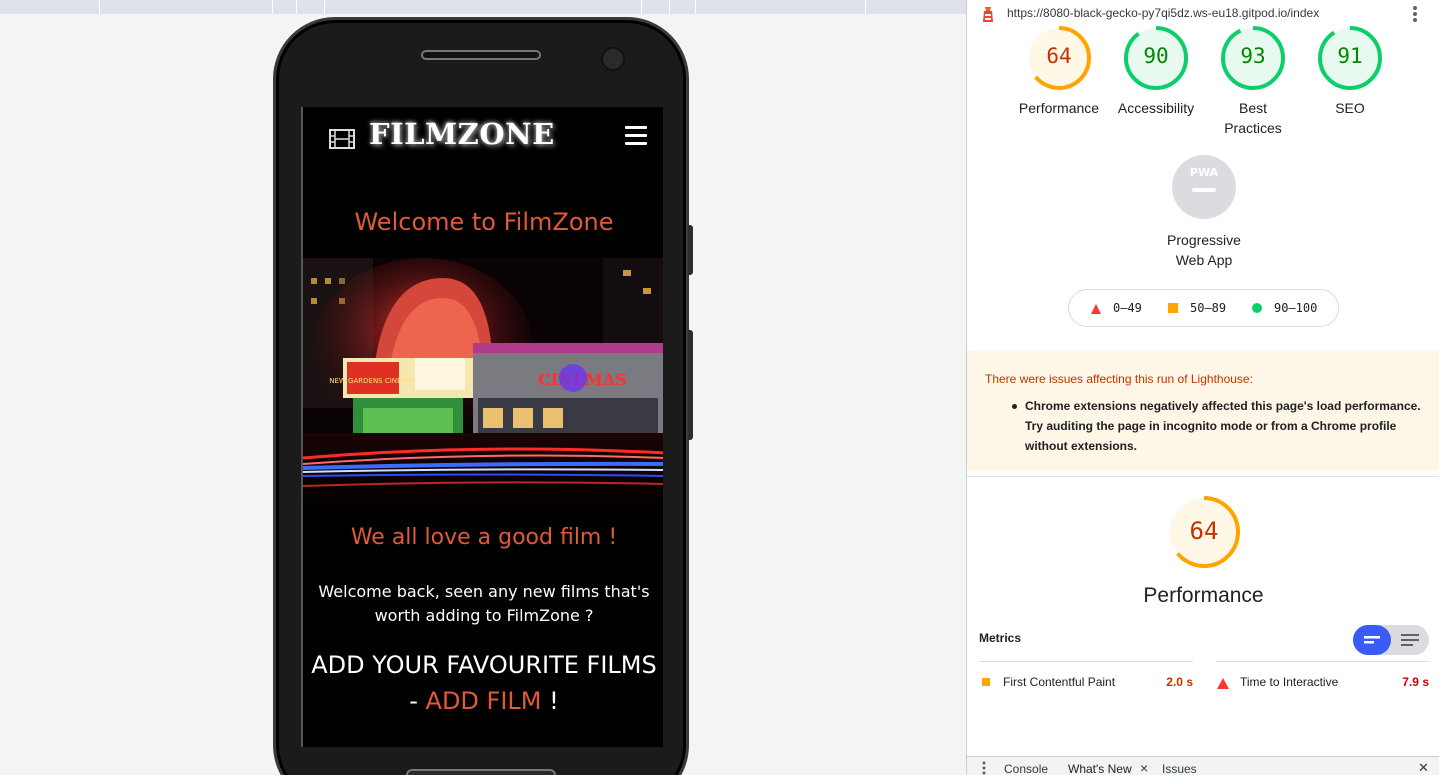 Image resolution: width=1439 pixels, height=775 pixels. I want to click on label-pwa: Progressive Web App, so click(1204, 250).